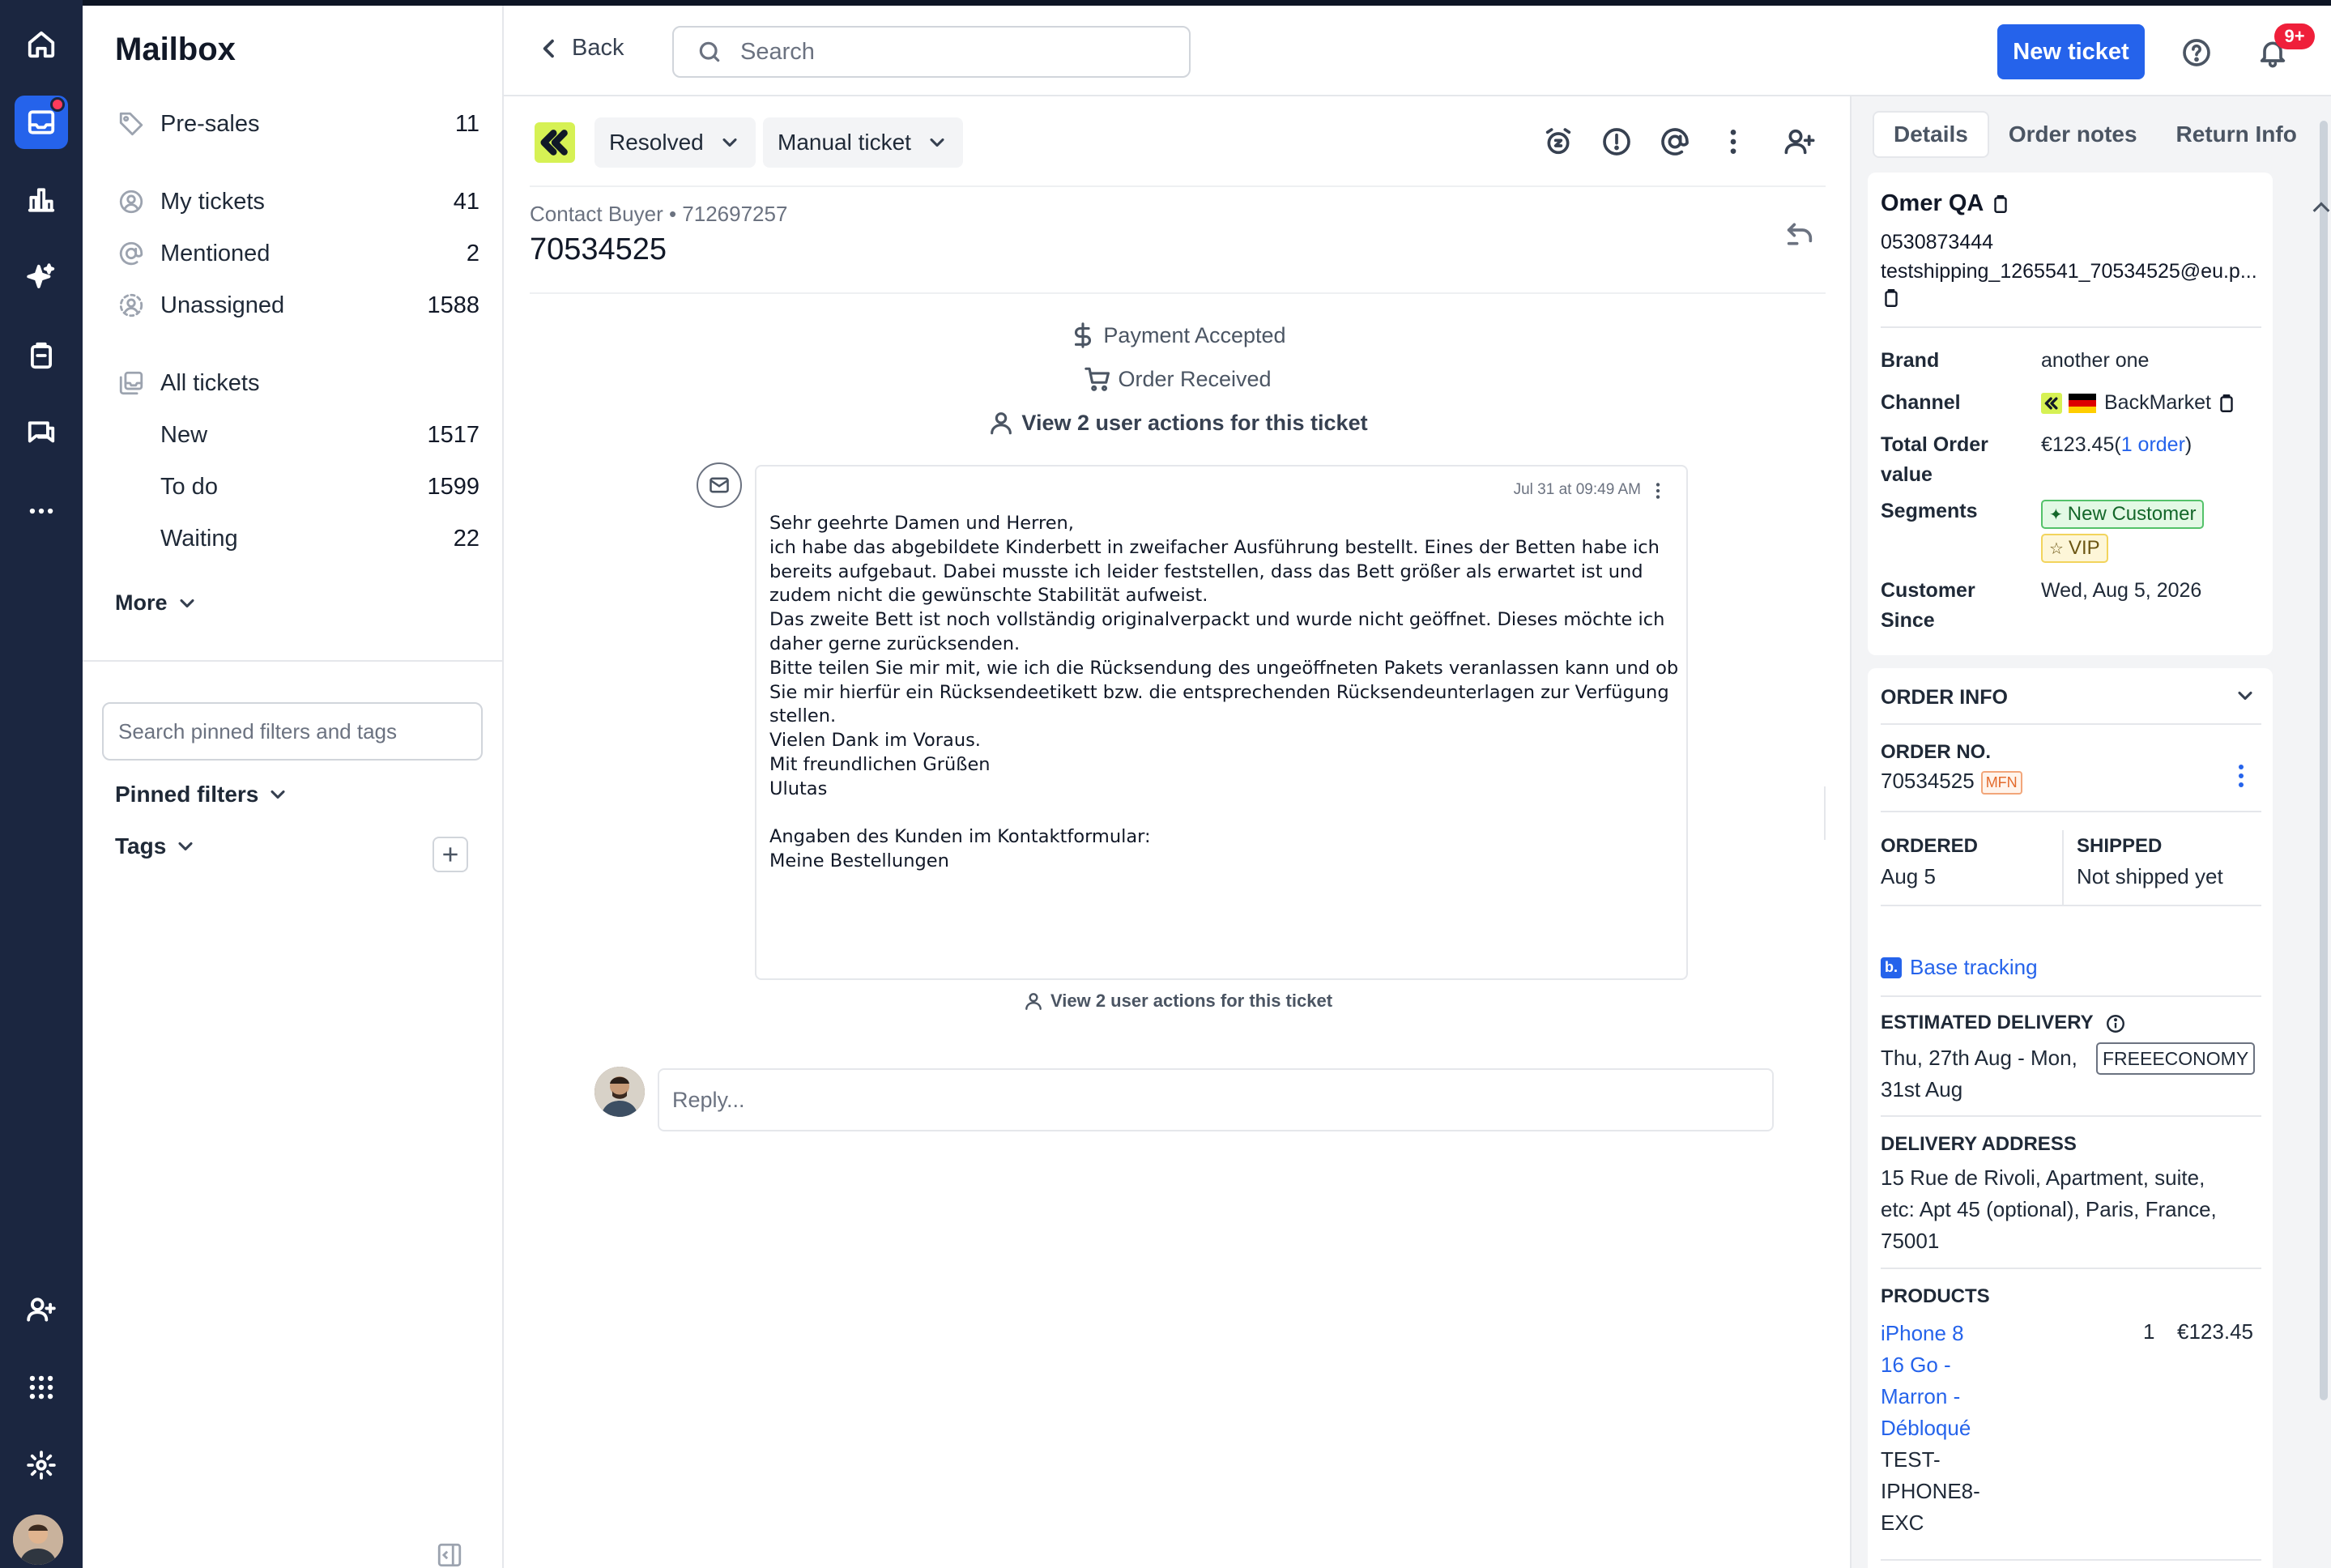  I want to click on collapse-order-info-button, so click(2245, 695).